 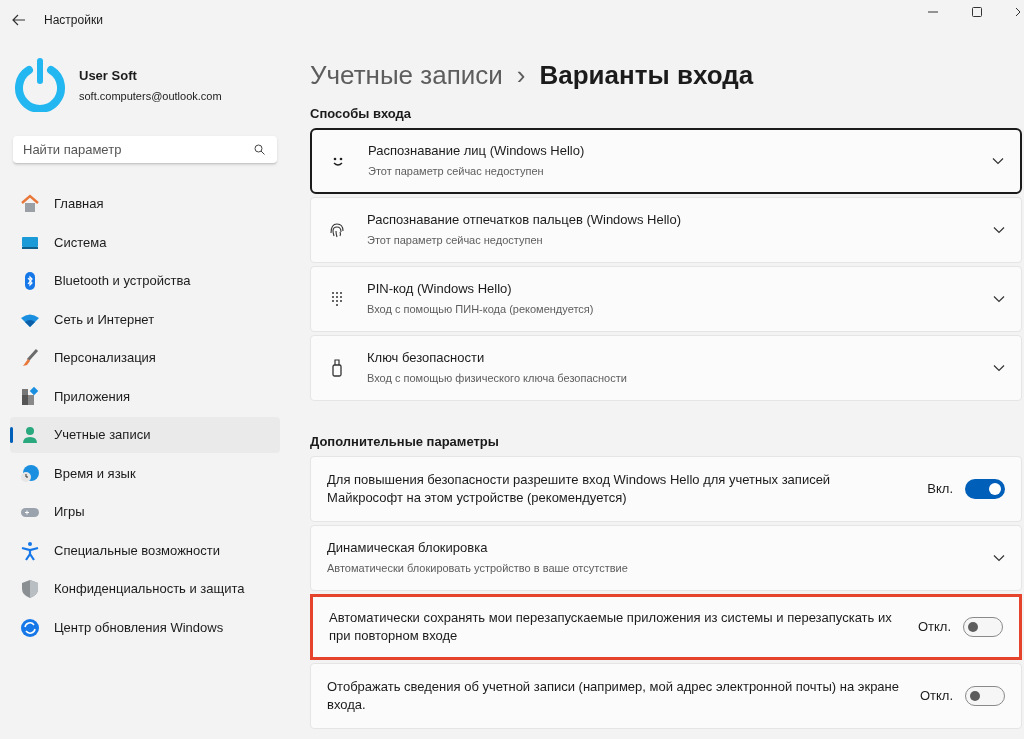 I want to click on setting-description: Автоматически блокировать устройство в ваше отсутствие, so click(x=478, y=569).